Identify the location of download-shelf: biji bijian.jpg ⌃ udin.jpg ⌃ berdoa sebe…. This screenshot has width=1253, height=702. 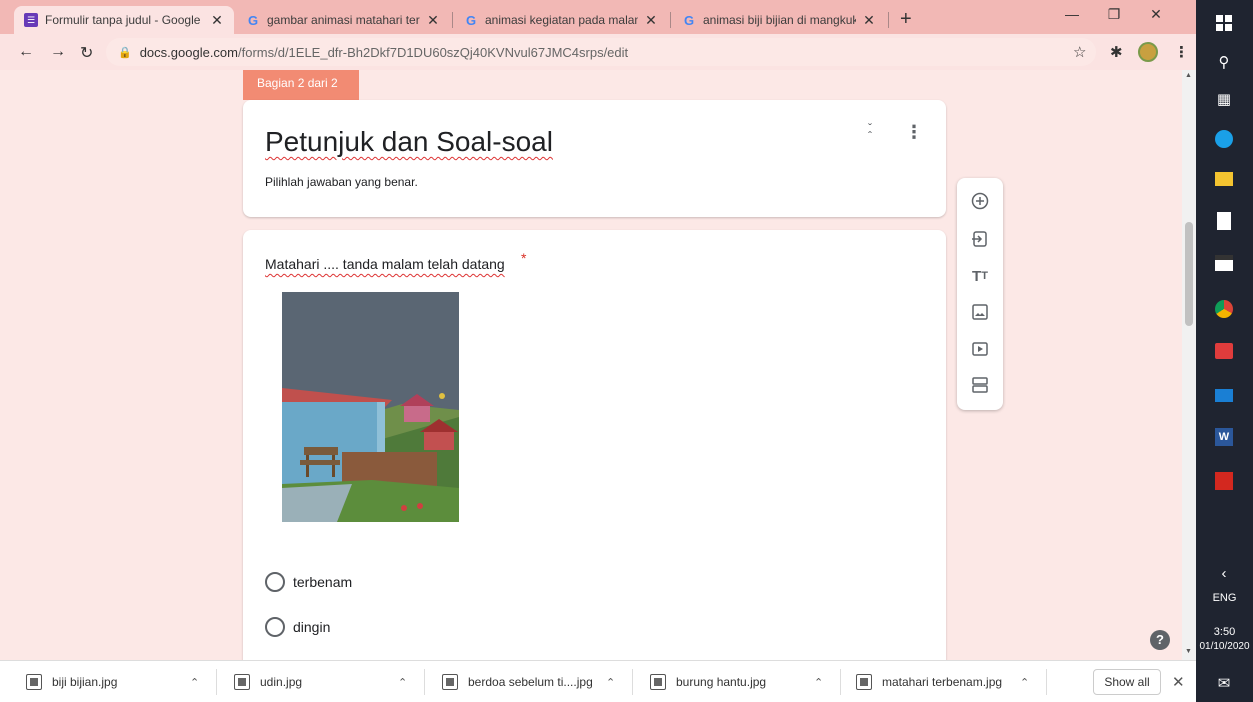
(598, 681).